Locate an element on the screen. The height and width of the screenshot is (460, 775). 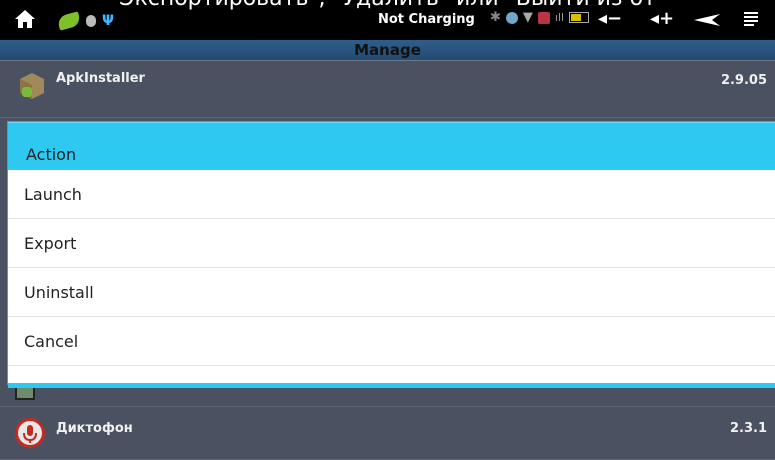
android-box-icon is located at coordinates (32, 86).